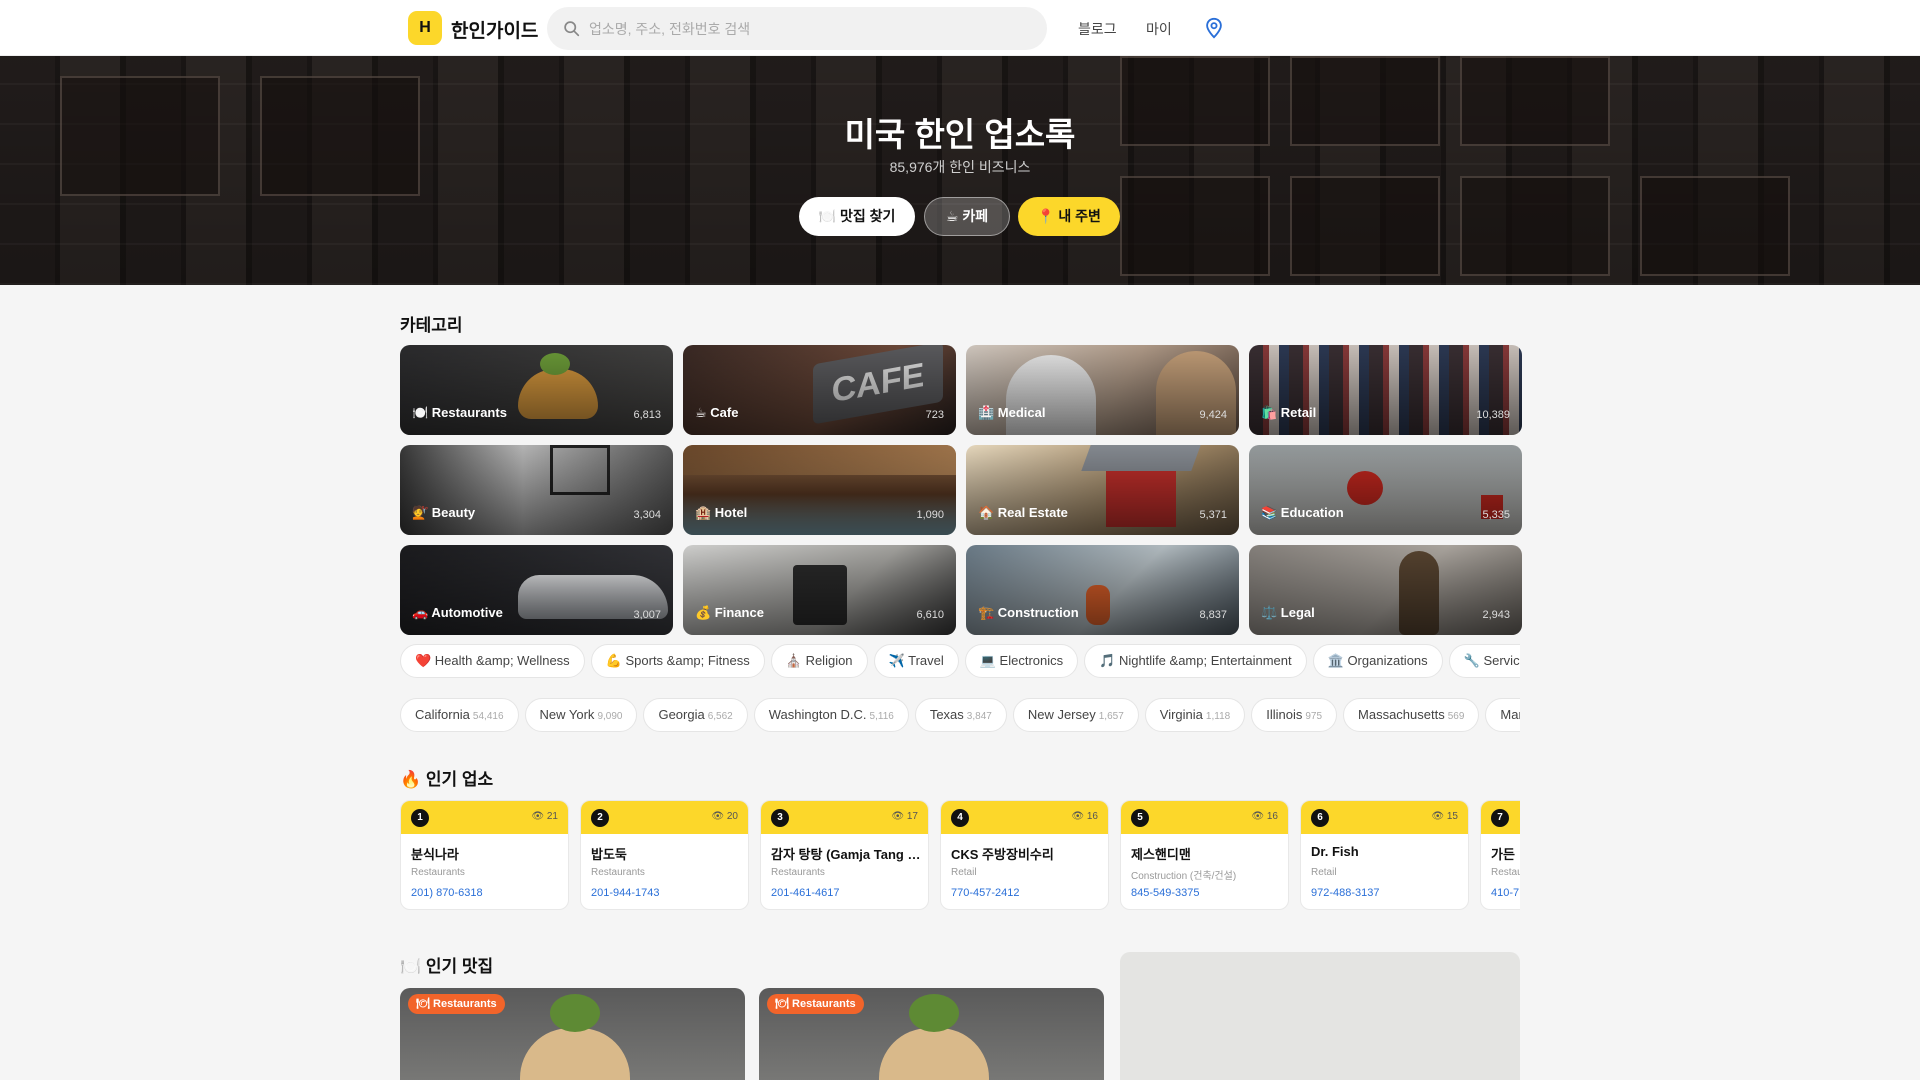 This screenshot has width=1920, height=1080. What do you see at coordinates (438, 872) in the screenshot?
I see `business-category: Restaurants` at bounding box center [438, 872].